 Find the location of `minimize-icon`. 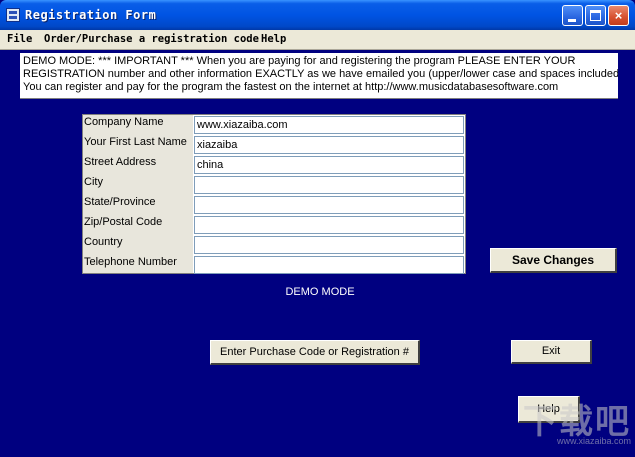

minimize-icon is located at coordinates (572, 20).